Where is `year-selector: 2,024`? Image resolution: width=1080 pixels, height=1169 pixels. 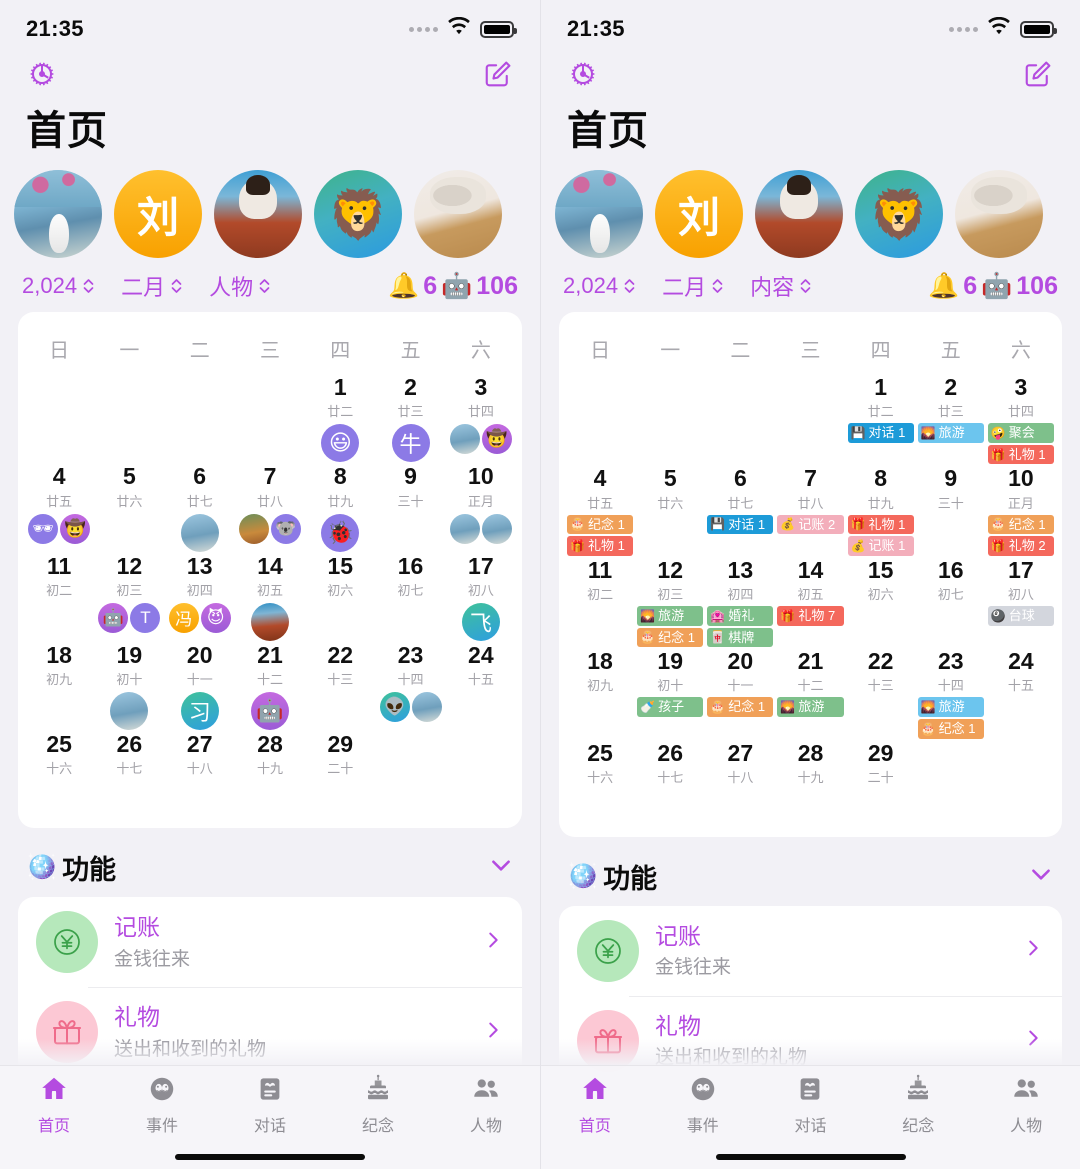
year-selector: 2,024 is located at coordinates (599, 286).